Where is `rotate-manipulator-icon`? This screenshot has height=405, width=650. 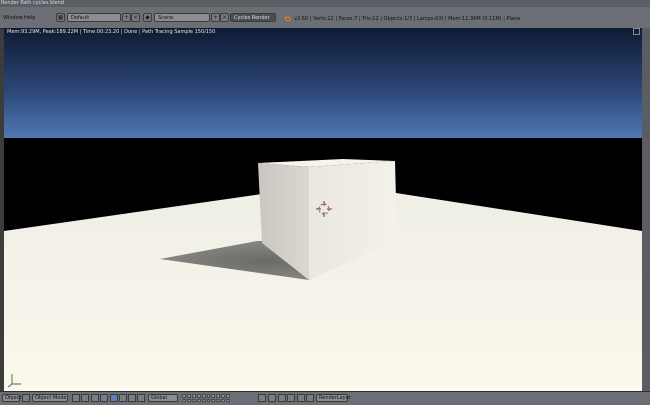
rotate-manipulator-icon is located at coordinates (132, 398).